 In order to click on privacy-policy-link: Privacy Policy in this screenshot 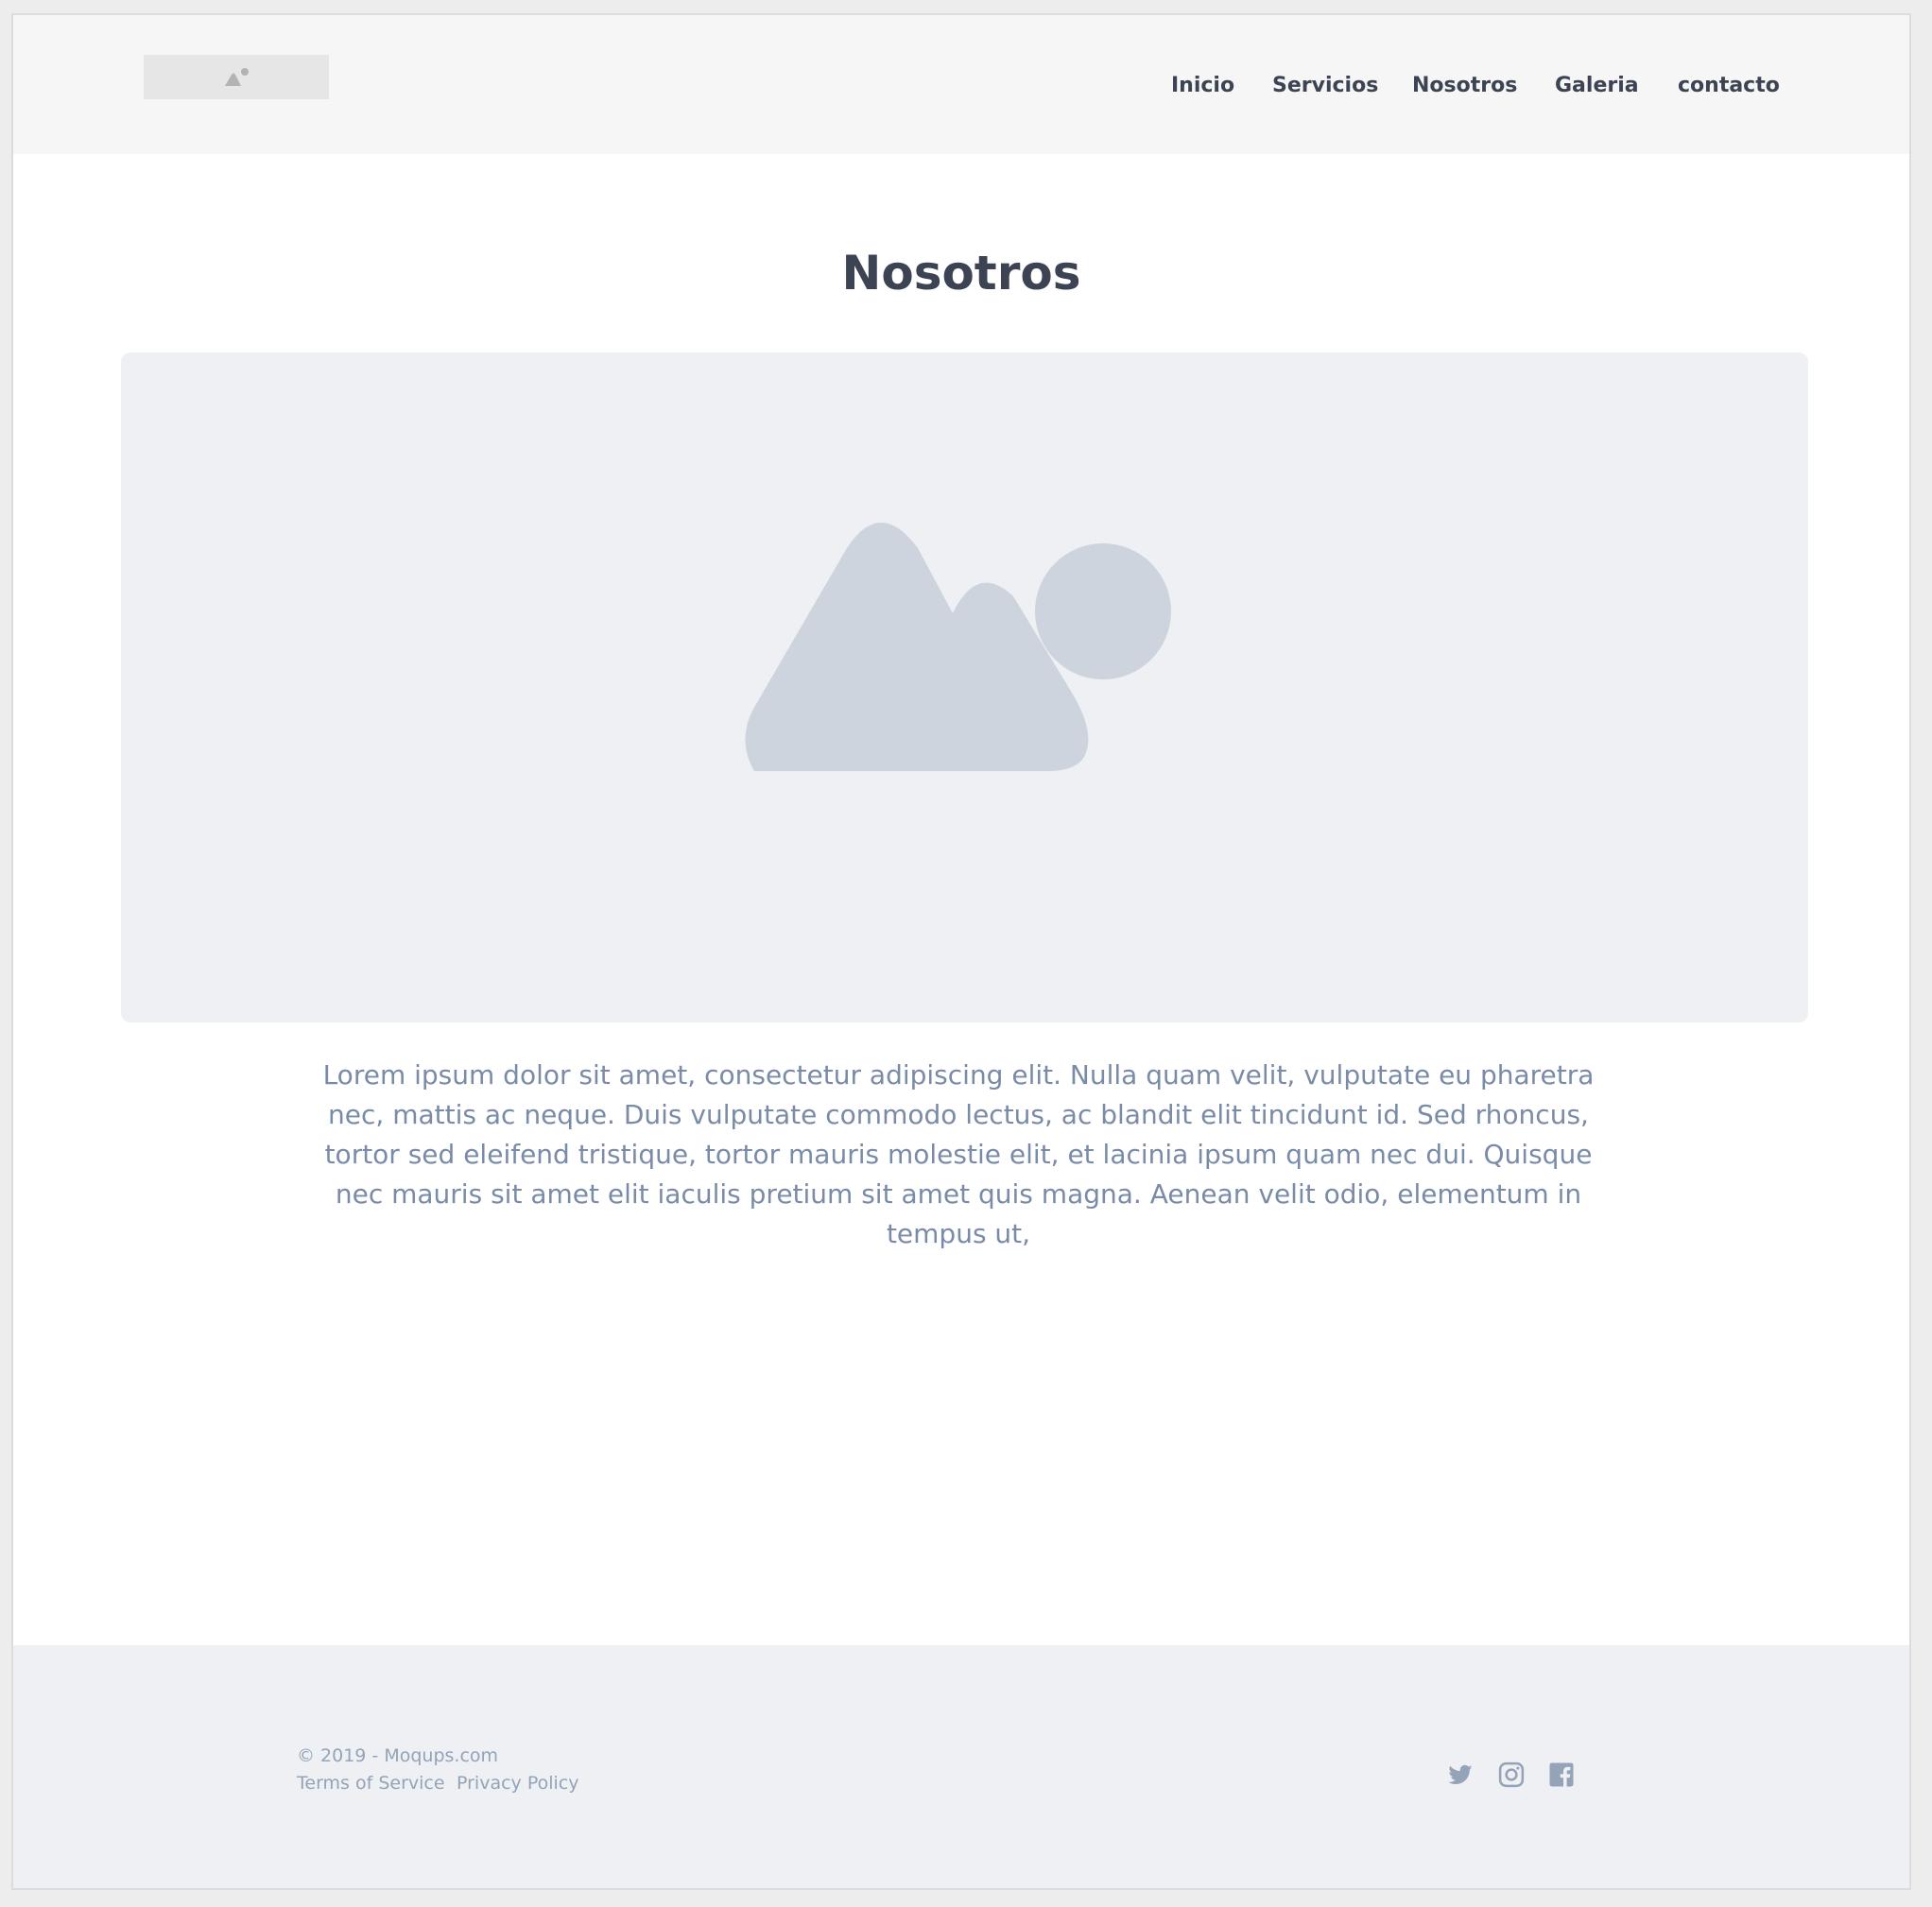, I will do `click(517, 1783)`.